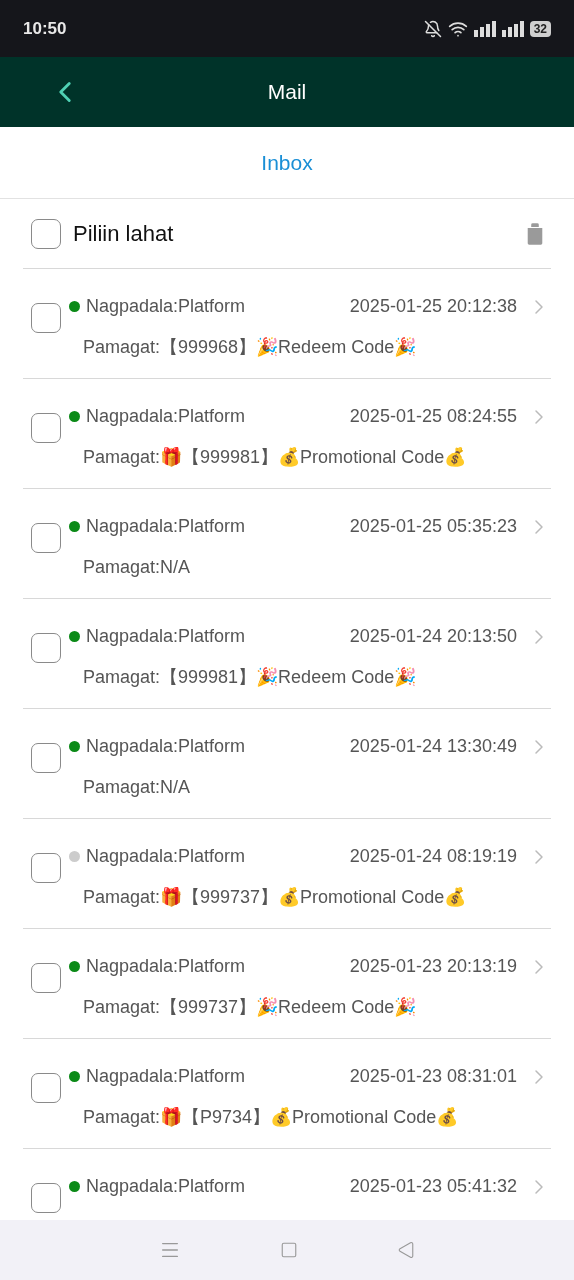 This screenshot has width=574, height=1280. I want to click on message-row: Nagpadala:Platform 2025-01-24 20:13:50 Pamagat:【999981】🎉Redeem Code🎉, so click(287, 654).